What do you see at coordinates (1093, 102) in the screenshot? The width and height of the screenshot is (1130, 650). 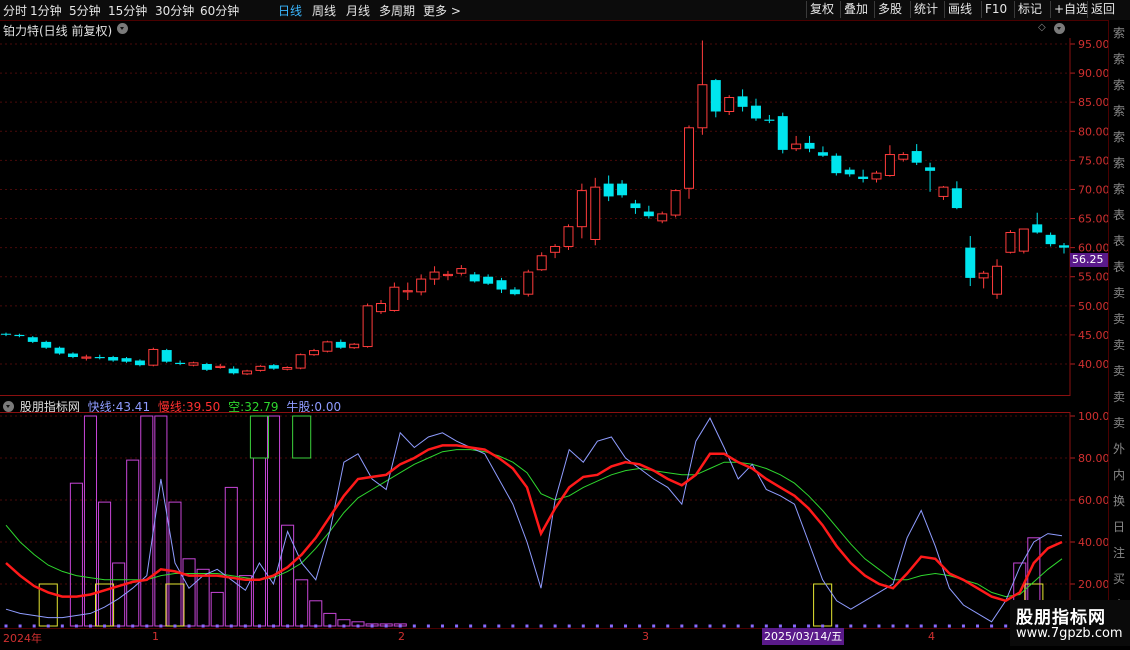 I see `price-axis-label: 85.00` at bounding box center [1093, 102].